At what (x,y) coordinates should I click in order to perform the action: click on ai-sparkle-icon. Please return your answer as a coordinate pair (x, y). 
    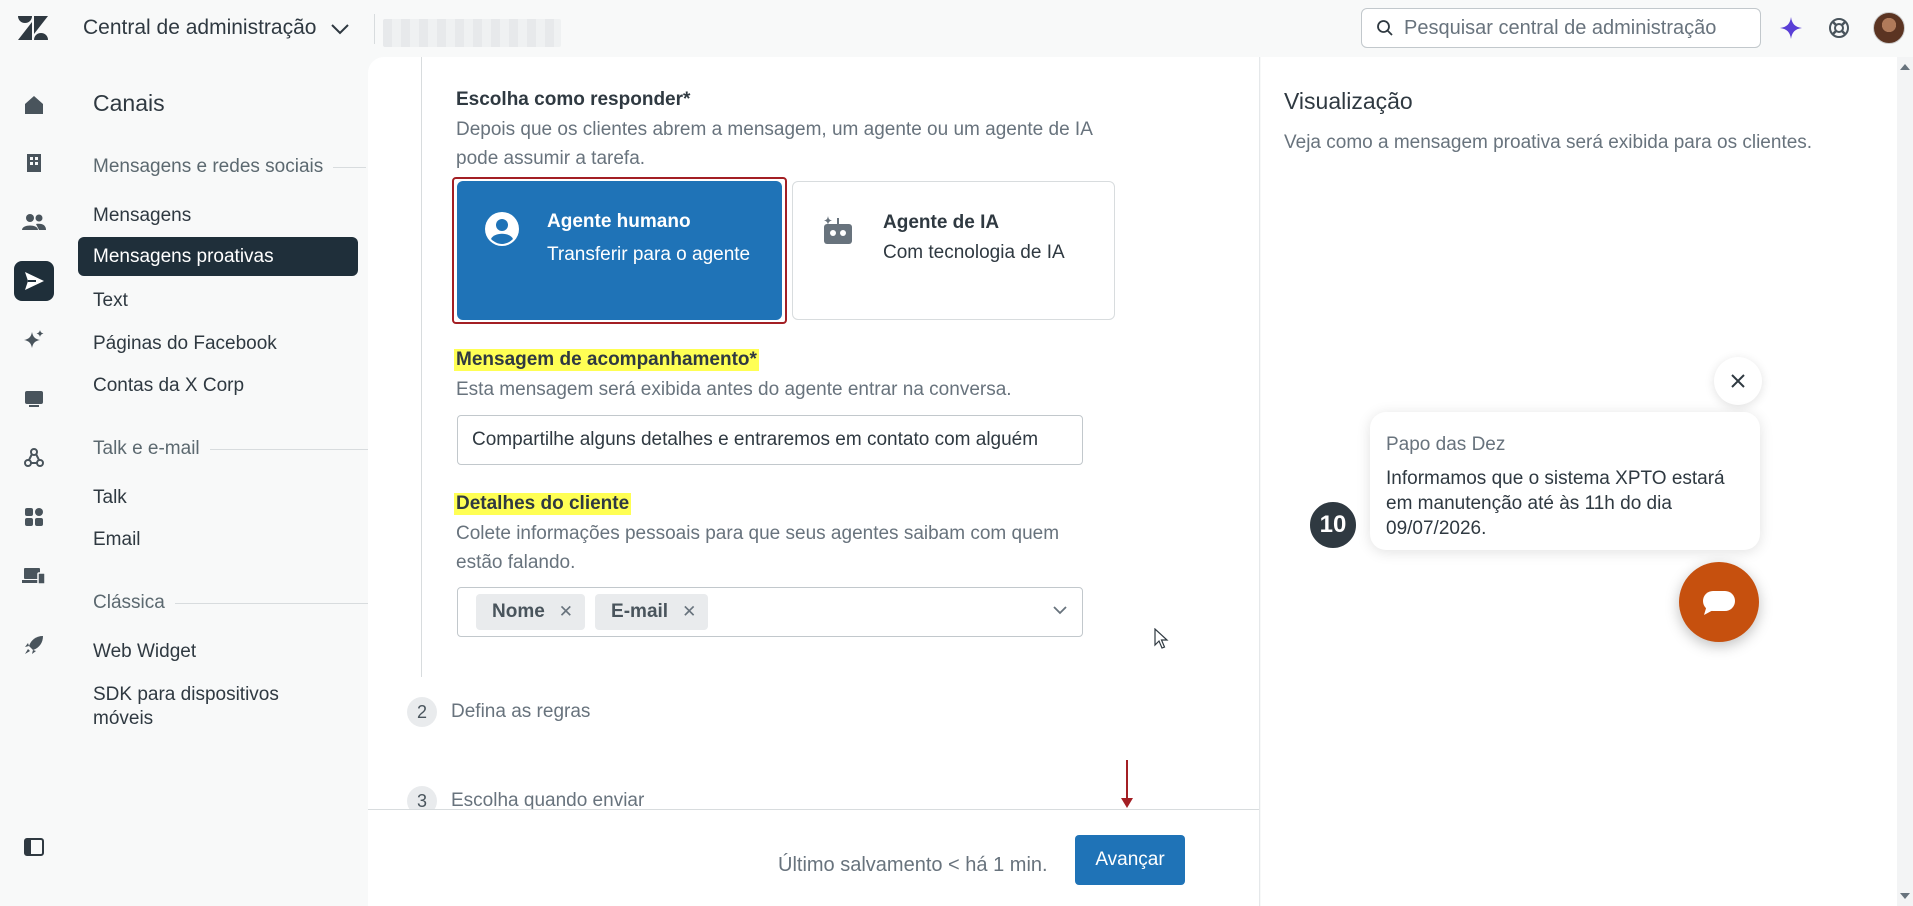
    Looking at the image, I should click on (1791, 28).